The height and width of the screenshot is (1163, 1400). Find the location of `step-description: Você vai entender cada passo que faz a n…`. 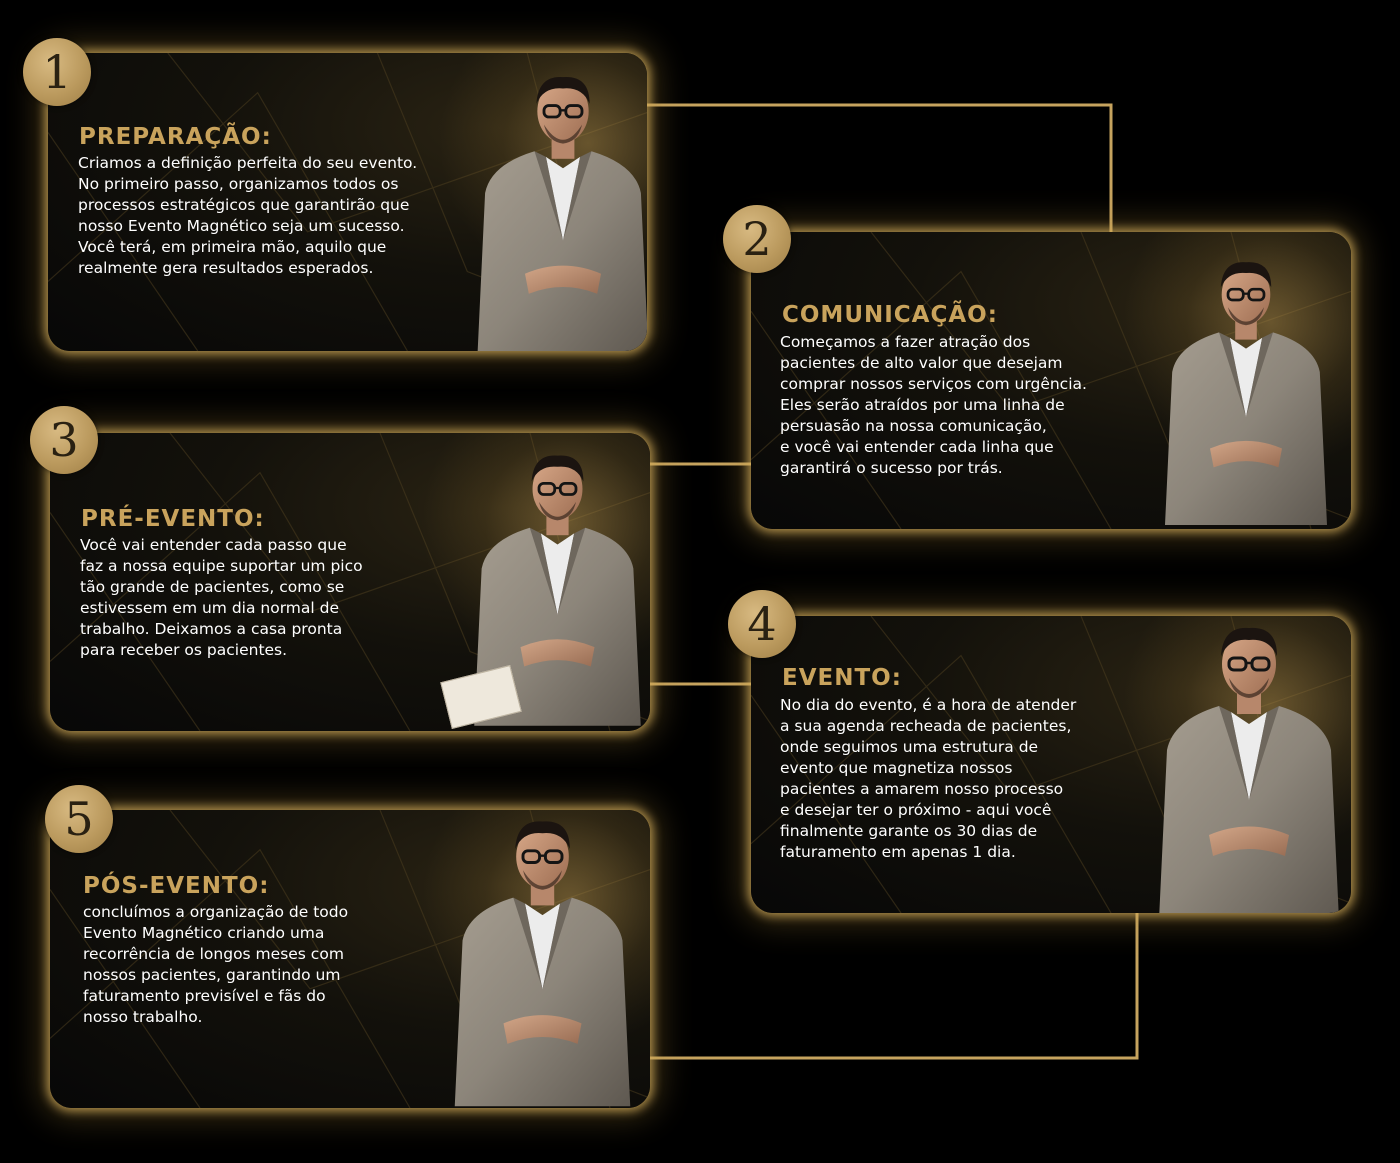

step-description: Você vai entender cada passo que faz a n… is located at coordinates (221, 597).